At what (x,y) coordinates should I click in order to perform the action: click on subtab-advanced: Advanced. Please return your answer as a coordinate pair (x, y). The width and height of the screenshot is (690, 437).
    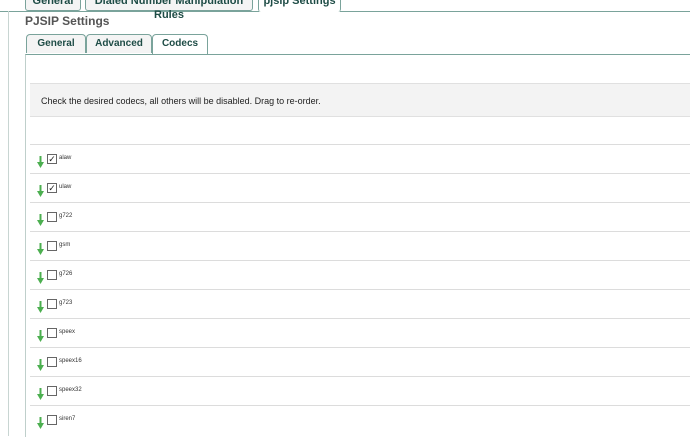
    Looking at the image, I should click on (119, 43).